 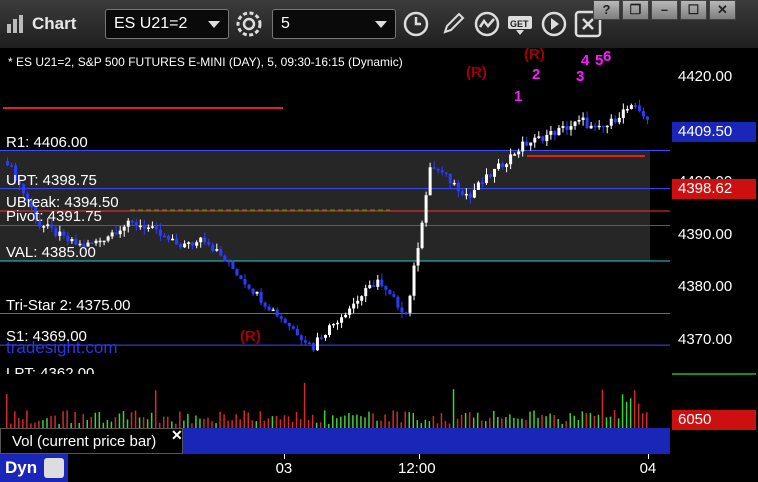 I want to click on signal-marker: (R), so click(x=534, y=55).